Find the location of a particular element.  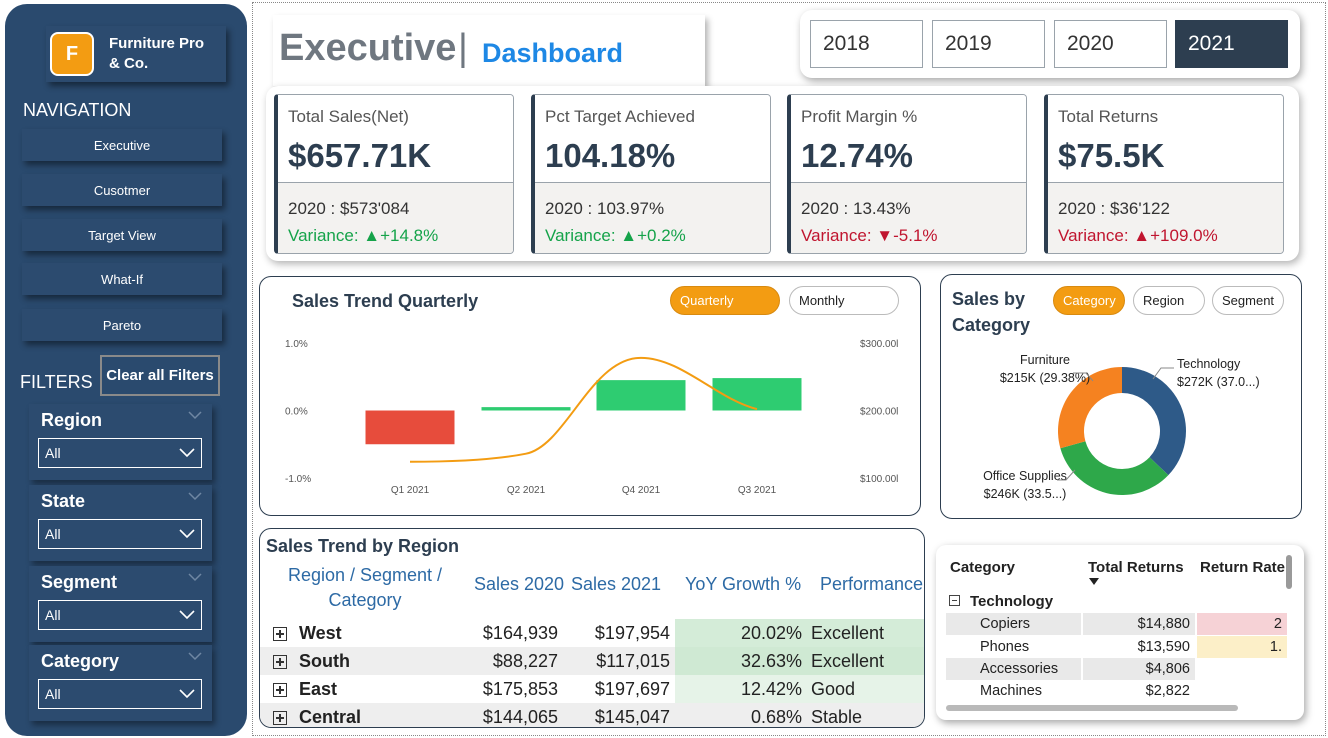

slice-value-label: $246K (33.5...) is located at coordinates (1025, 494).